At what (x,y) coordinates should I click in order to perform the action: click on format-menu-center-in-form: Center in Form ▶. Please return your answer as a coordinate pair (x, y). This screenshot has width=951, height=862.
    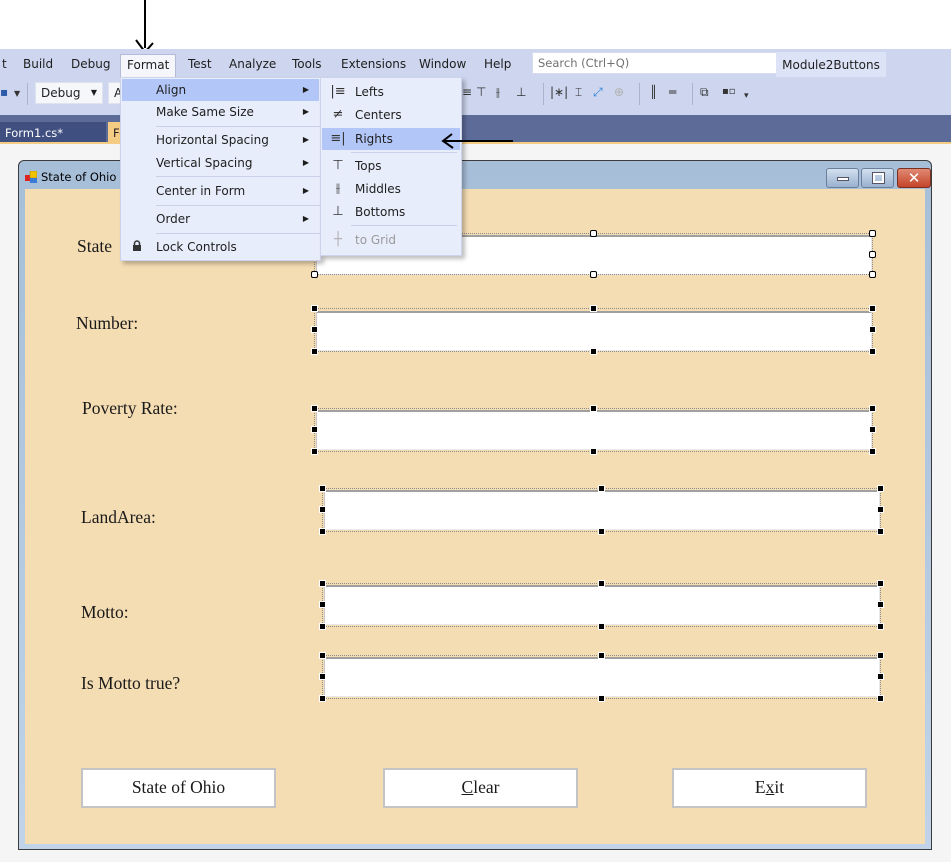
    Looking at the image, I should click on (220, 191).